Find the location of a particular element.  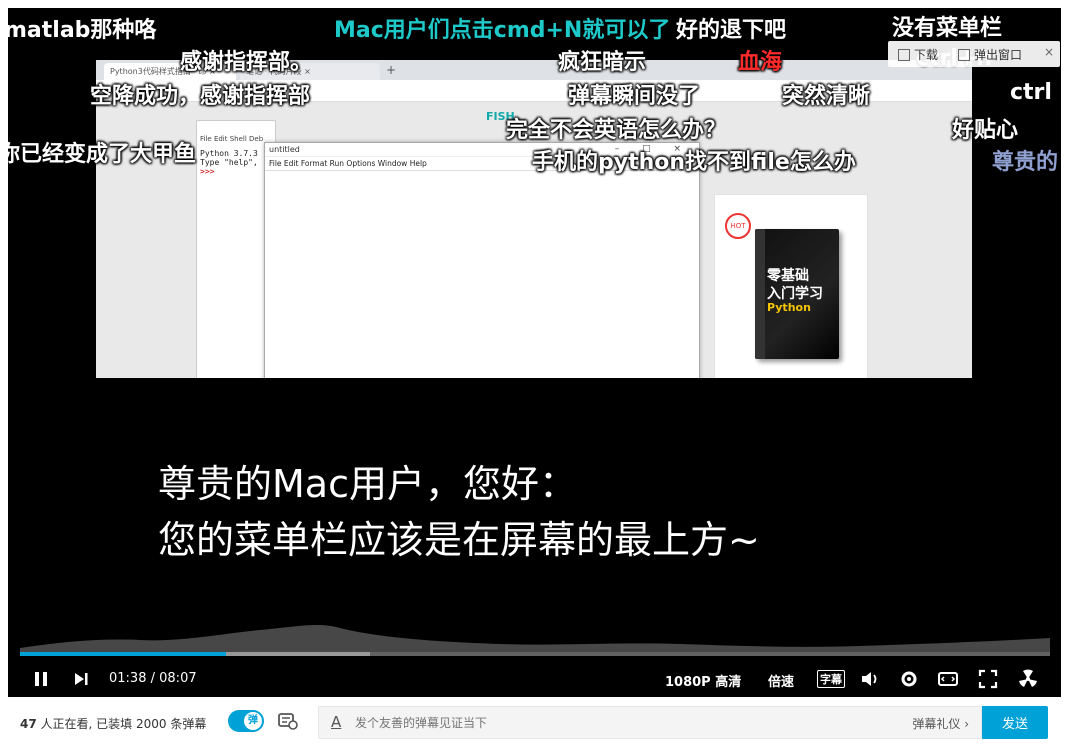

fullscreen-icon is located at coordinates (988, 679).